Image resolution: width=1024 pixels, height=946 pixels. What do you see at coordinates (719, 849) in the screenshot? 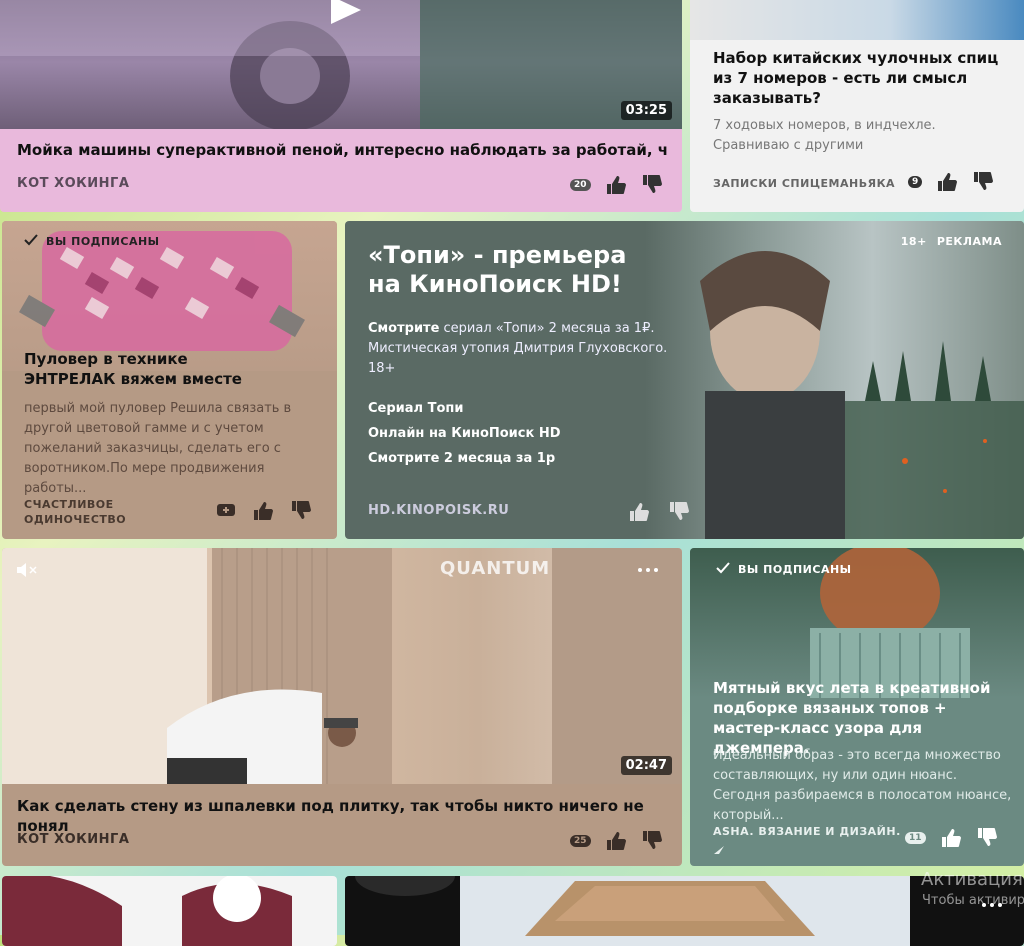
I see `verified-icon` at bounding box center [719, 849].